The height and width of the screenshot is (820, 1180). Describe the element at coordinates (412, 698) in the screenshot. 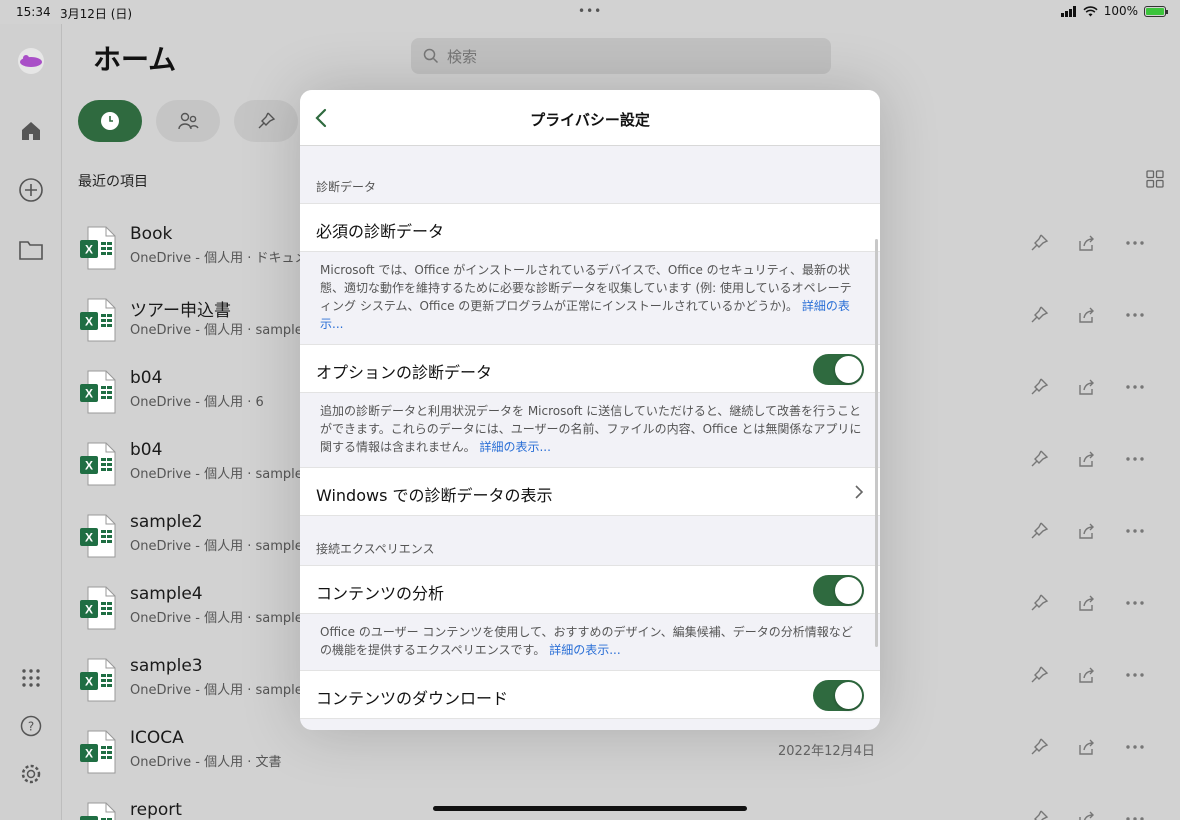

I see `content-download-label: コンテンツのダウンロード` at that location.